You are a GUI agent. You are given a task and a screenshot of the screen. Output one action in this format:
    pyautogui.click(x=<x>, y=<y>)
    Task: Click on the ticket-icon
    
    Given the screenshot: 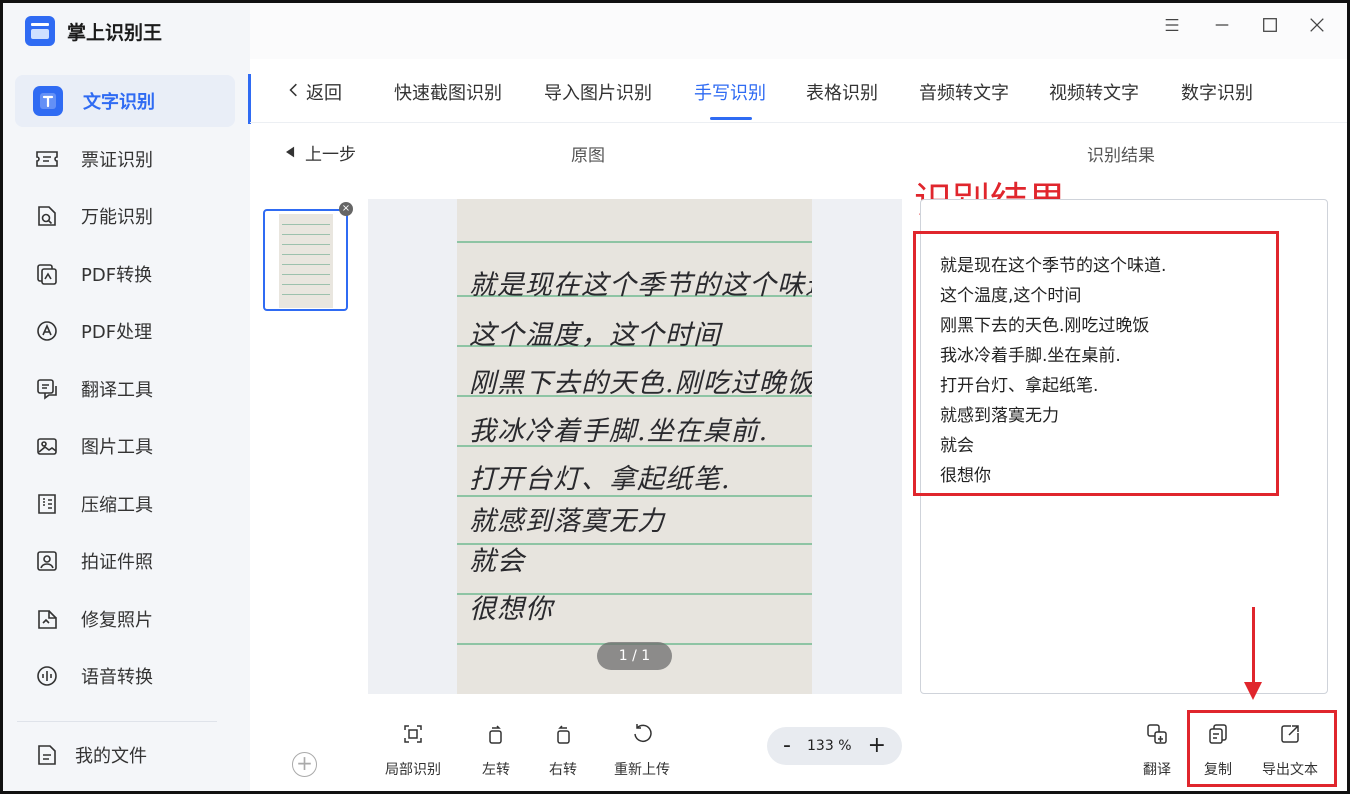 What is the action you would take?
    pyautogui.click(x=47, y=159)
    